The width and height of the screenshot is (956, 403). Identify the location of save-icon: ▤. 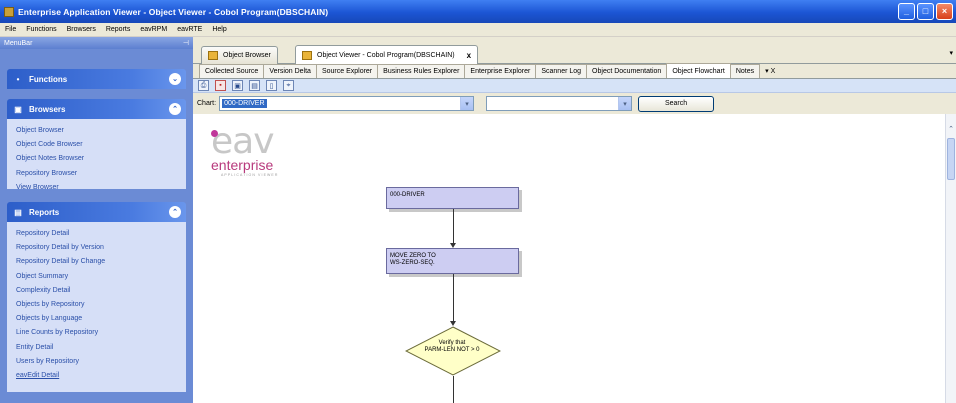
(254, 85).